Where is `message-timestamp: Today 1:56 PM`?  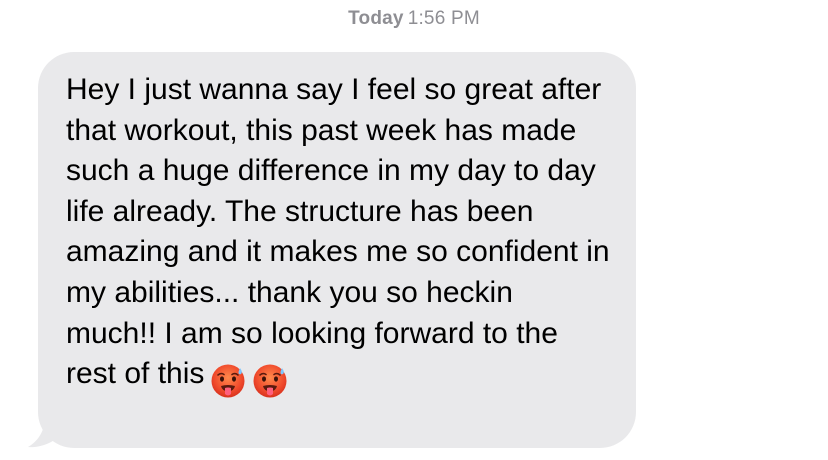
message-timestamp: Today 1:56 PM is located at coordinates (414, 19).